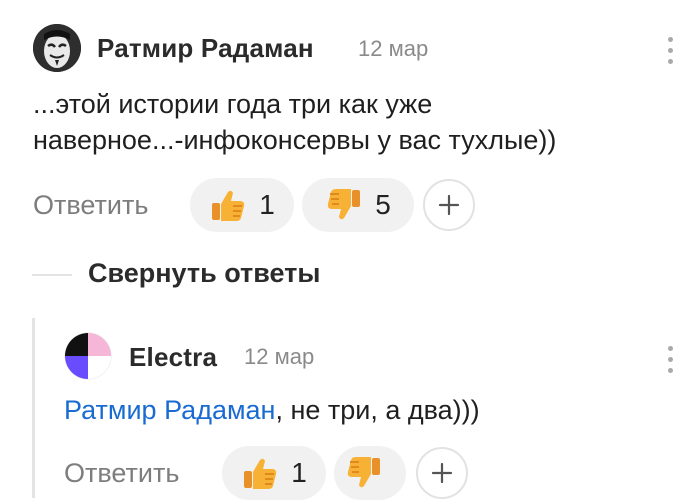 The height and width of the screenshot is (500, 690). I want to click on comment-author: Electra, so click(173, 357).